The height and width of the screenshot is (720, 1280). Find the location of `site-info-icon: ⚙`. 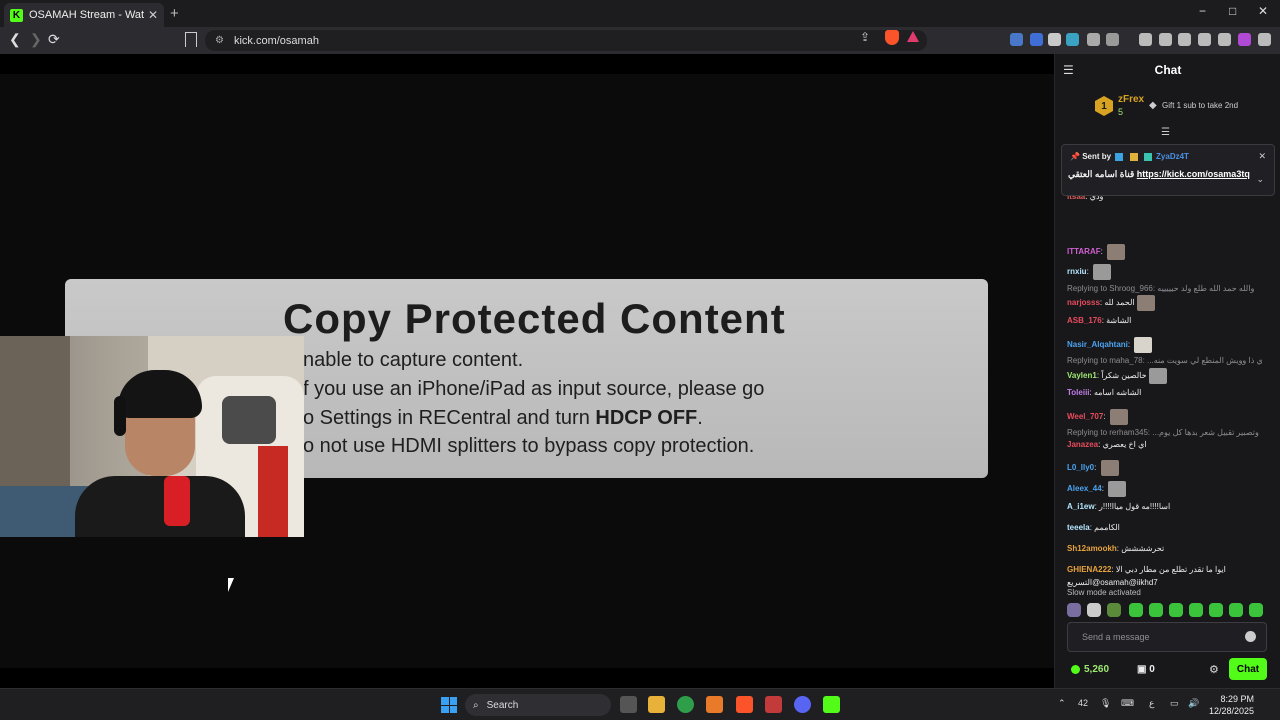

site-info-icon: ⚙ is located at coordinates (219, 40).